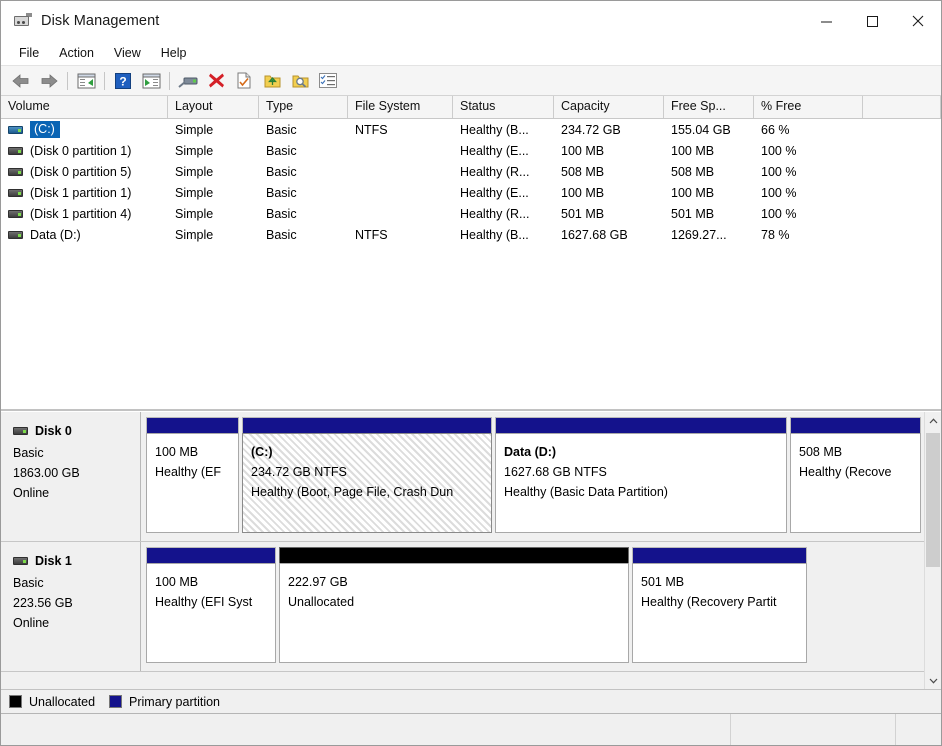 This screenshot has width=942, height=746. I want to click on scroll-down-button, so click(933, 680).